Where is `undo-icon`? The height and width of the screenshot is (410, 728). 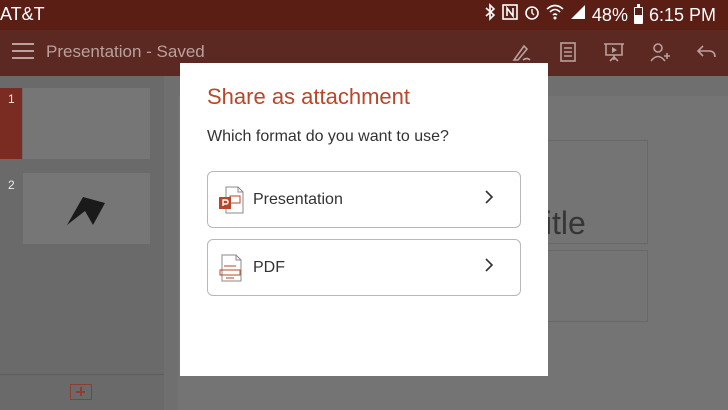
undo-icon is located at coordinates (706, 52).